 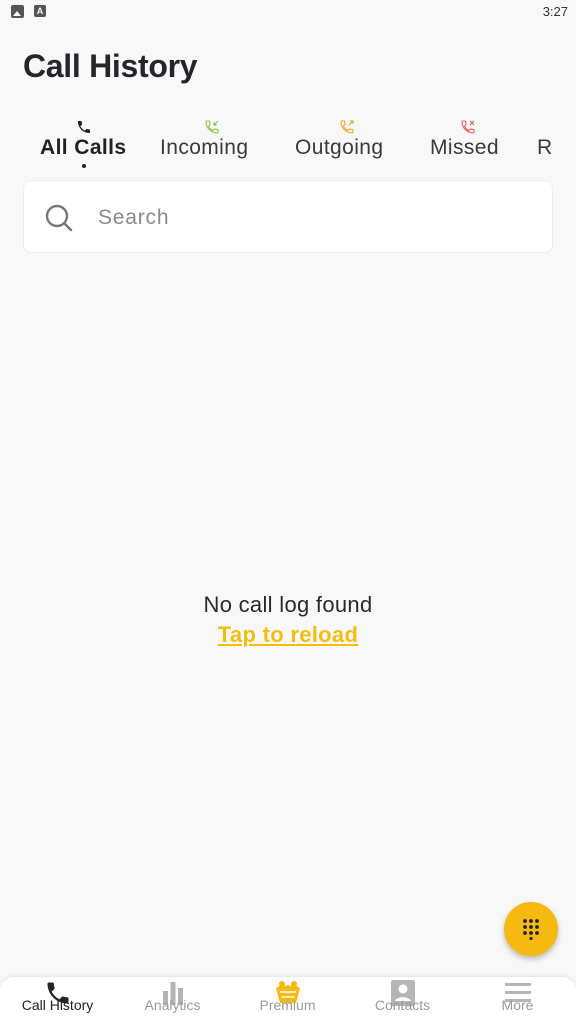 I want to click on call-filter-tabs: All Calls Incoming Outgoing Missed R, so click(x=288, y=146).